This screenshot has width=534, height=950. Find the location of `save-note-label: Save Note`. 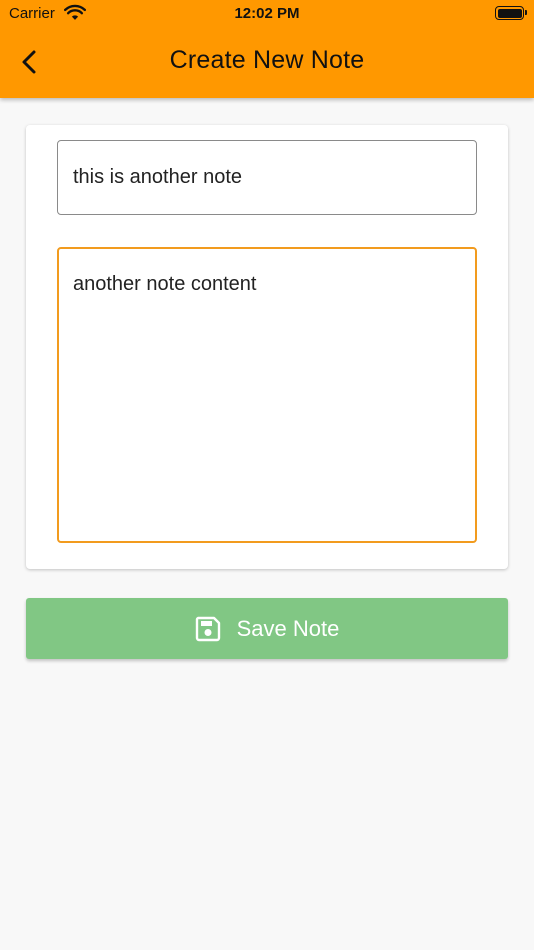

save-note-label: Save Note is located at coordinates (288, 628).